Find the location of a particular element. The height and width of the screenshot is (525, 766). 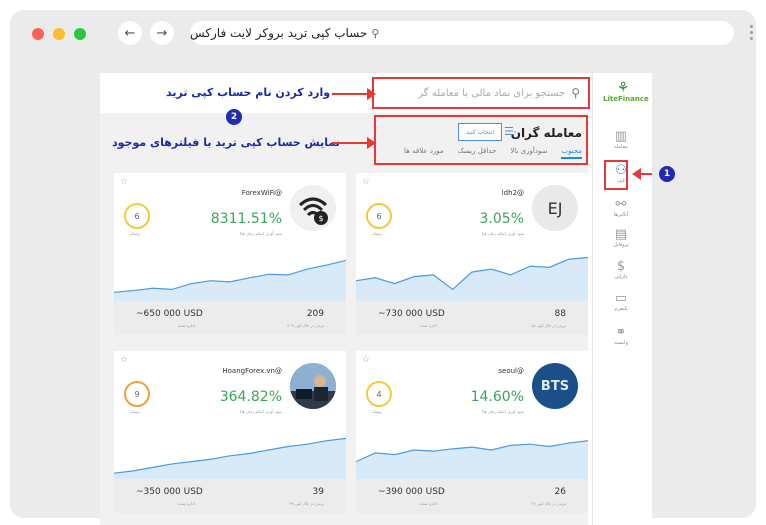

back-button: ← is located at coordinates (130, 33).